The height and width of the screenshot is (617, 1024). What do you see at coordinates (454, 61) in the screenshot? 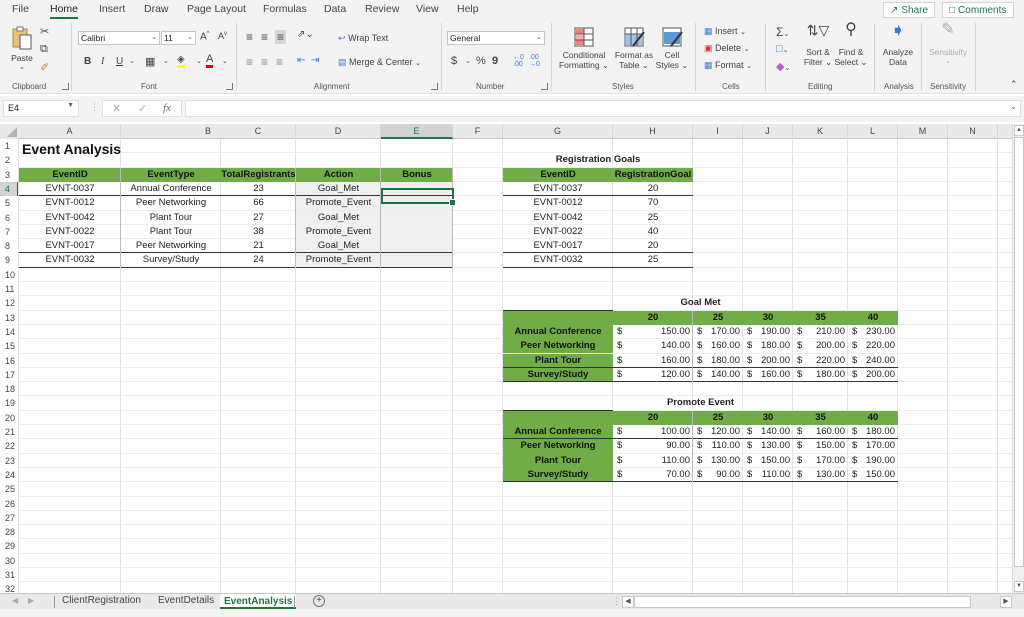
I see `currency-button: $` at bounding box center [454, 61].